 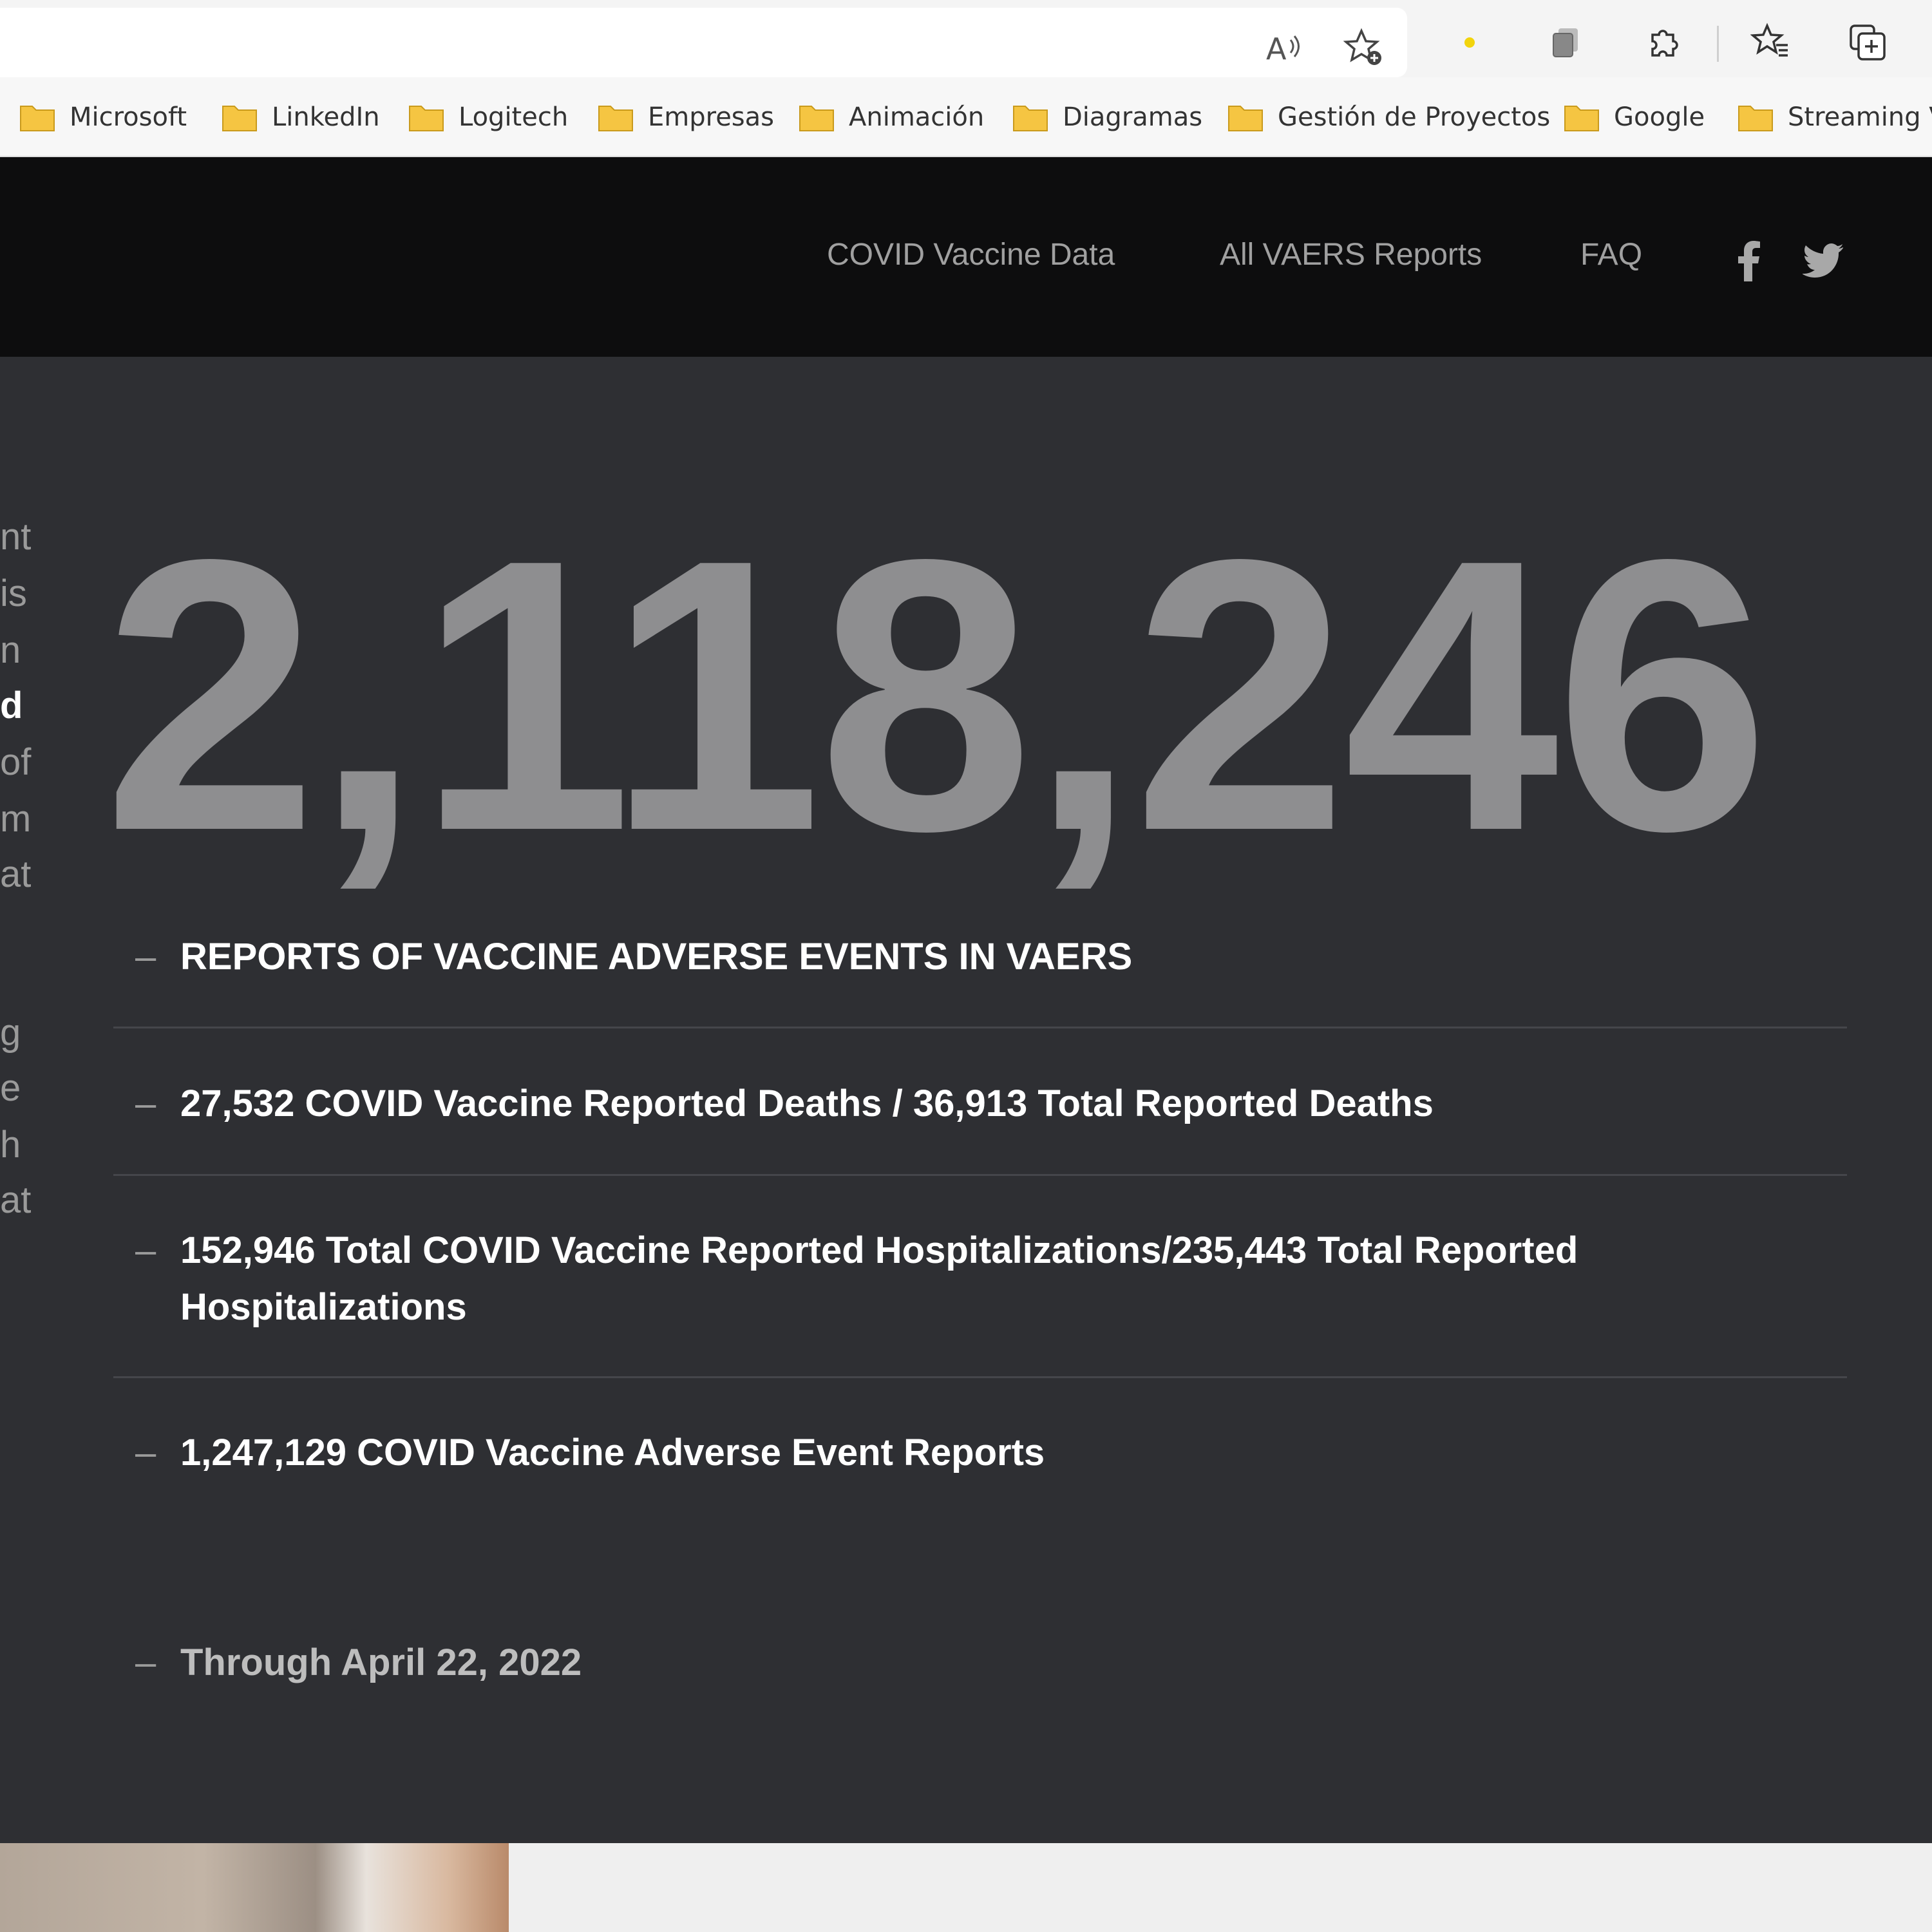 I want to click on favorites-icon, so click(x=1771, y=42).